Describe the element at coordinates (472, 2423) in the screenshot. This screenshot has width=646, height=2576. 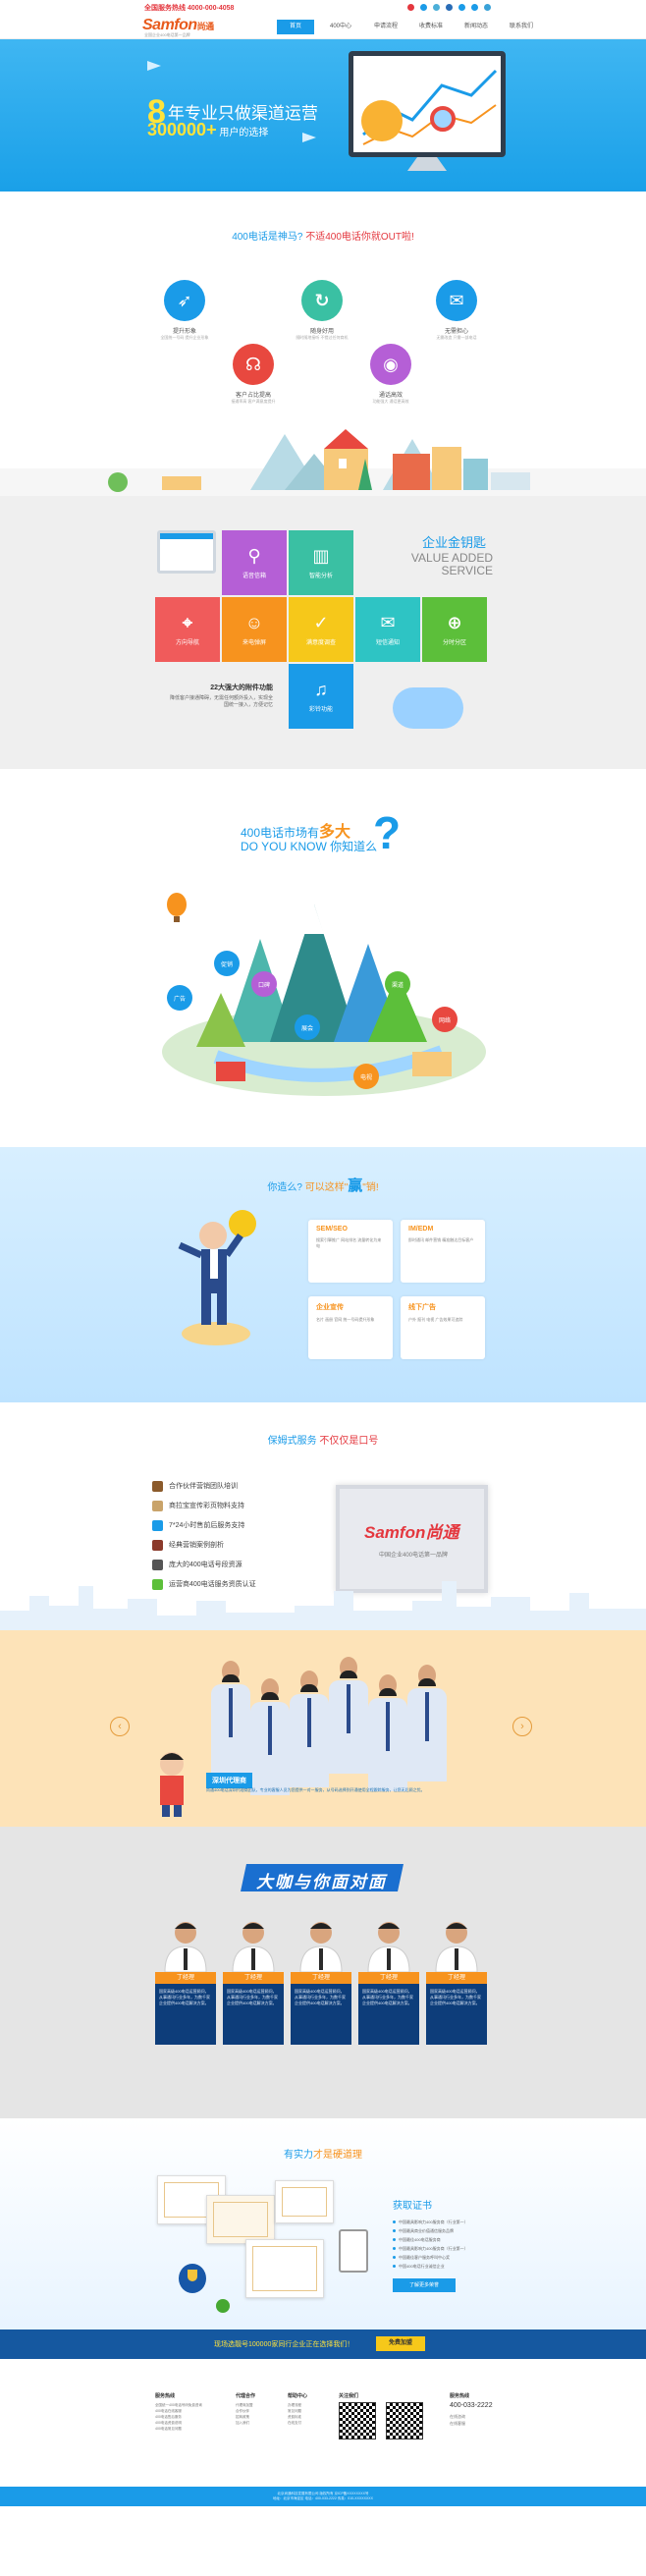
I see `online-service-link: 在线客服` at that location.